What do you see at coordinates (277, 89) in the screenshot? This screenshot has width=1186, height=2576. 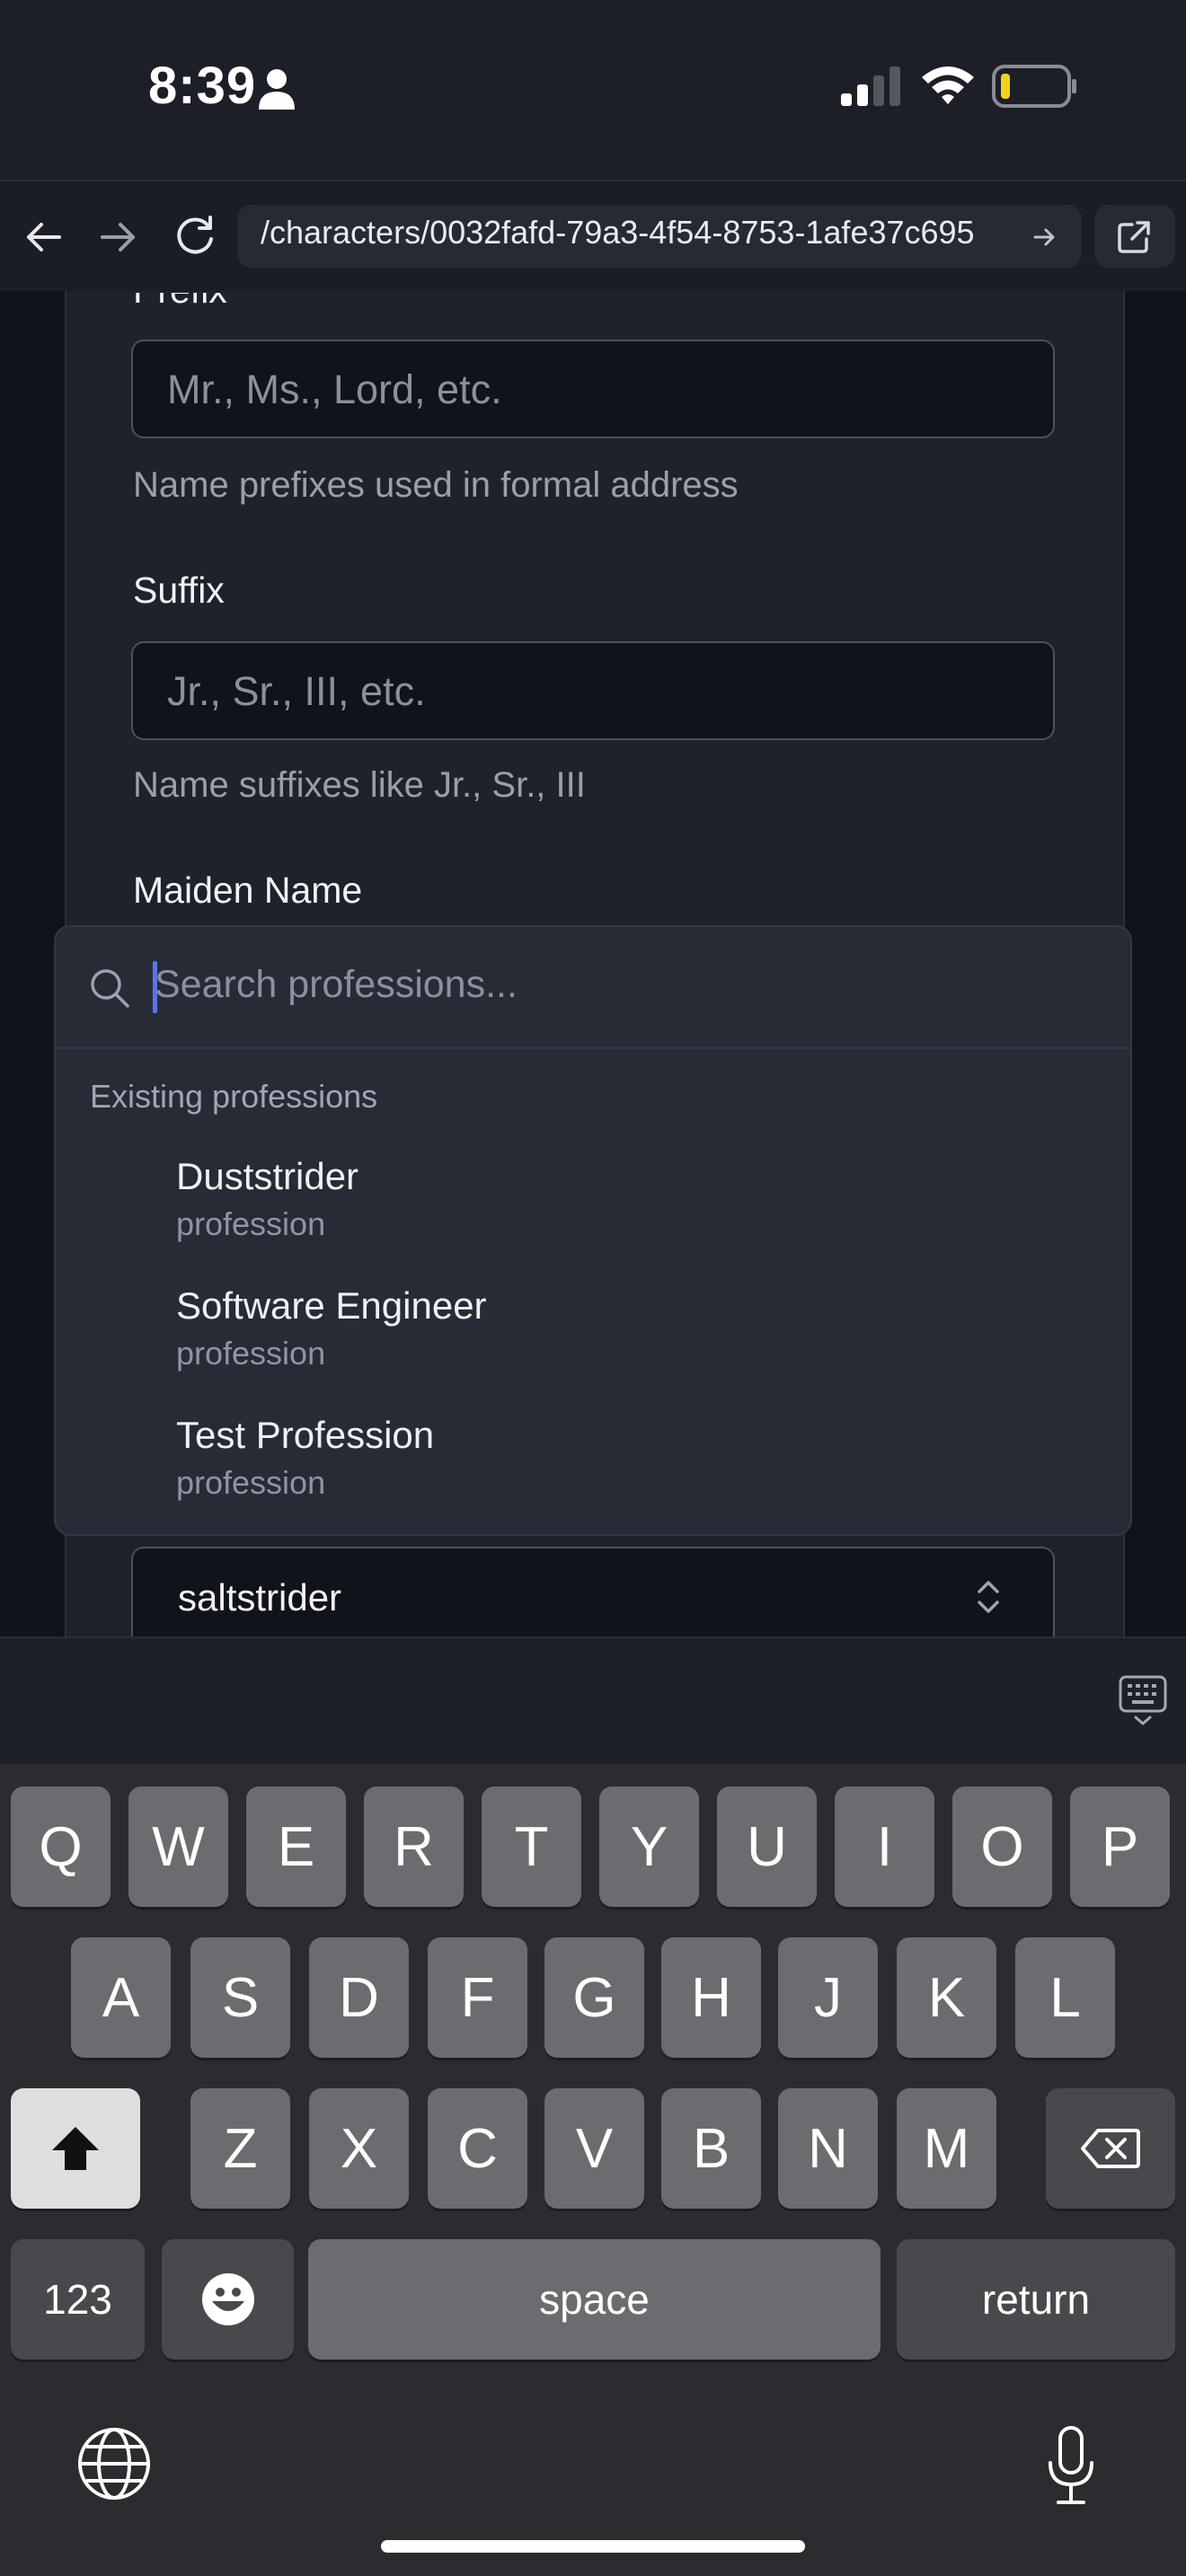 I see `person-icon` at bounding box center [277, 89].